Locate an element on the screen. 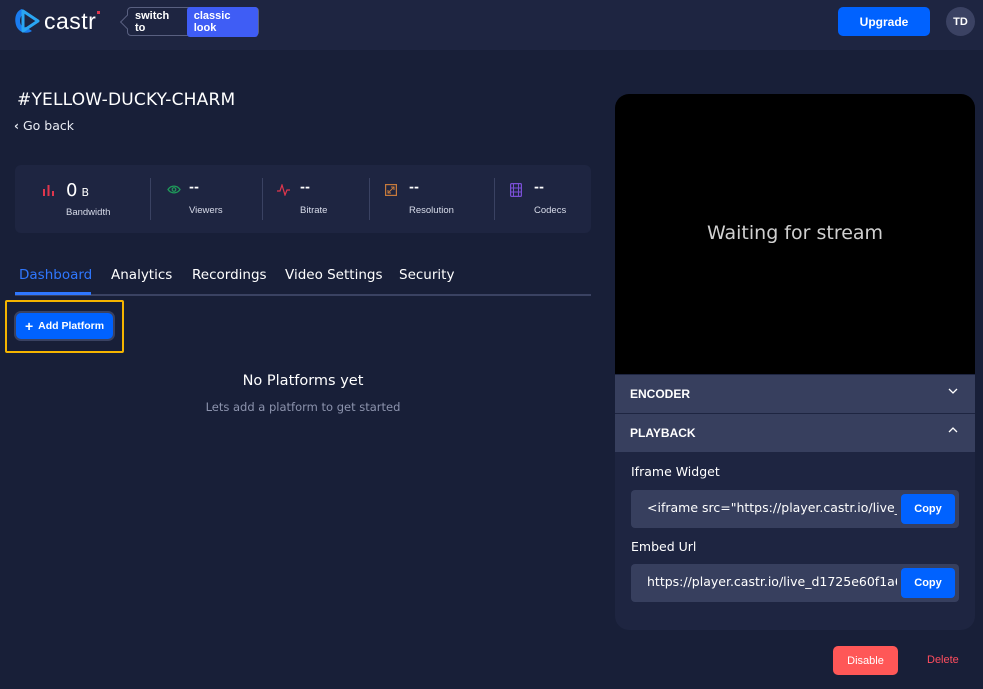 The image size is (983, 689). go-back-link: ‹ Go back is located at coordinates (44, 125).